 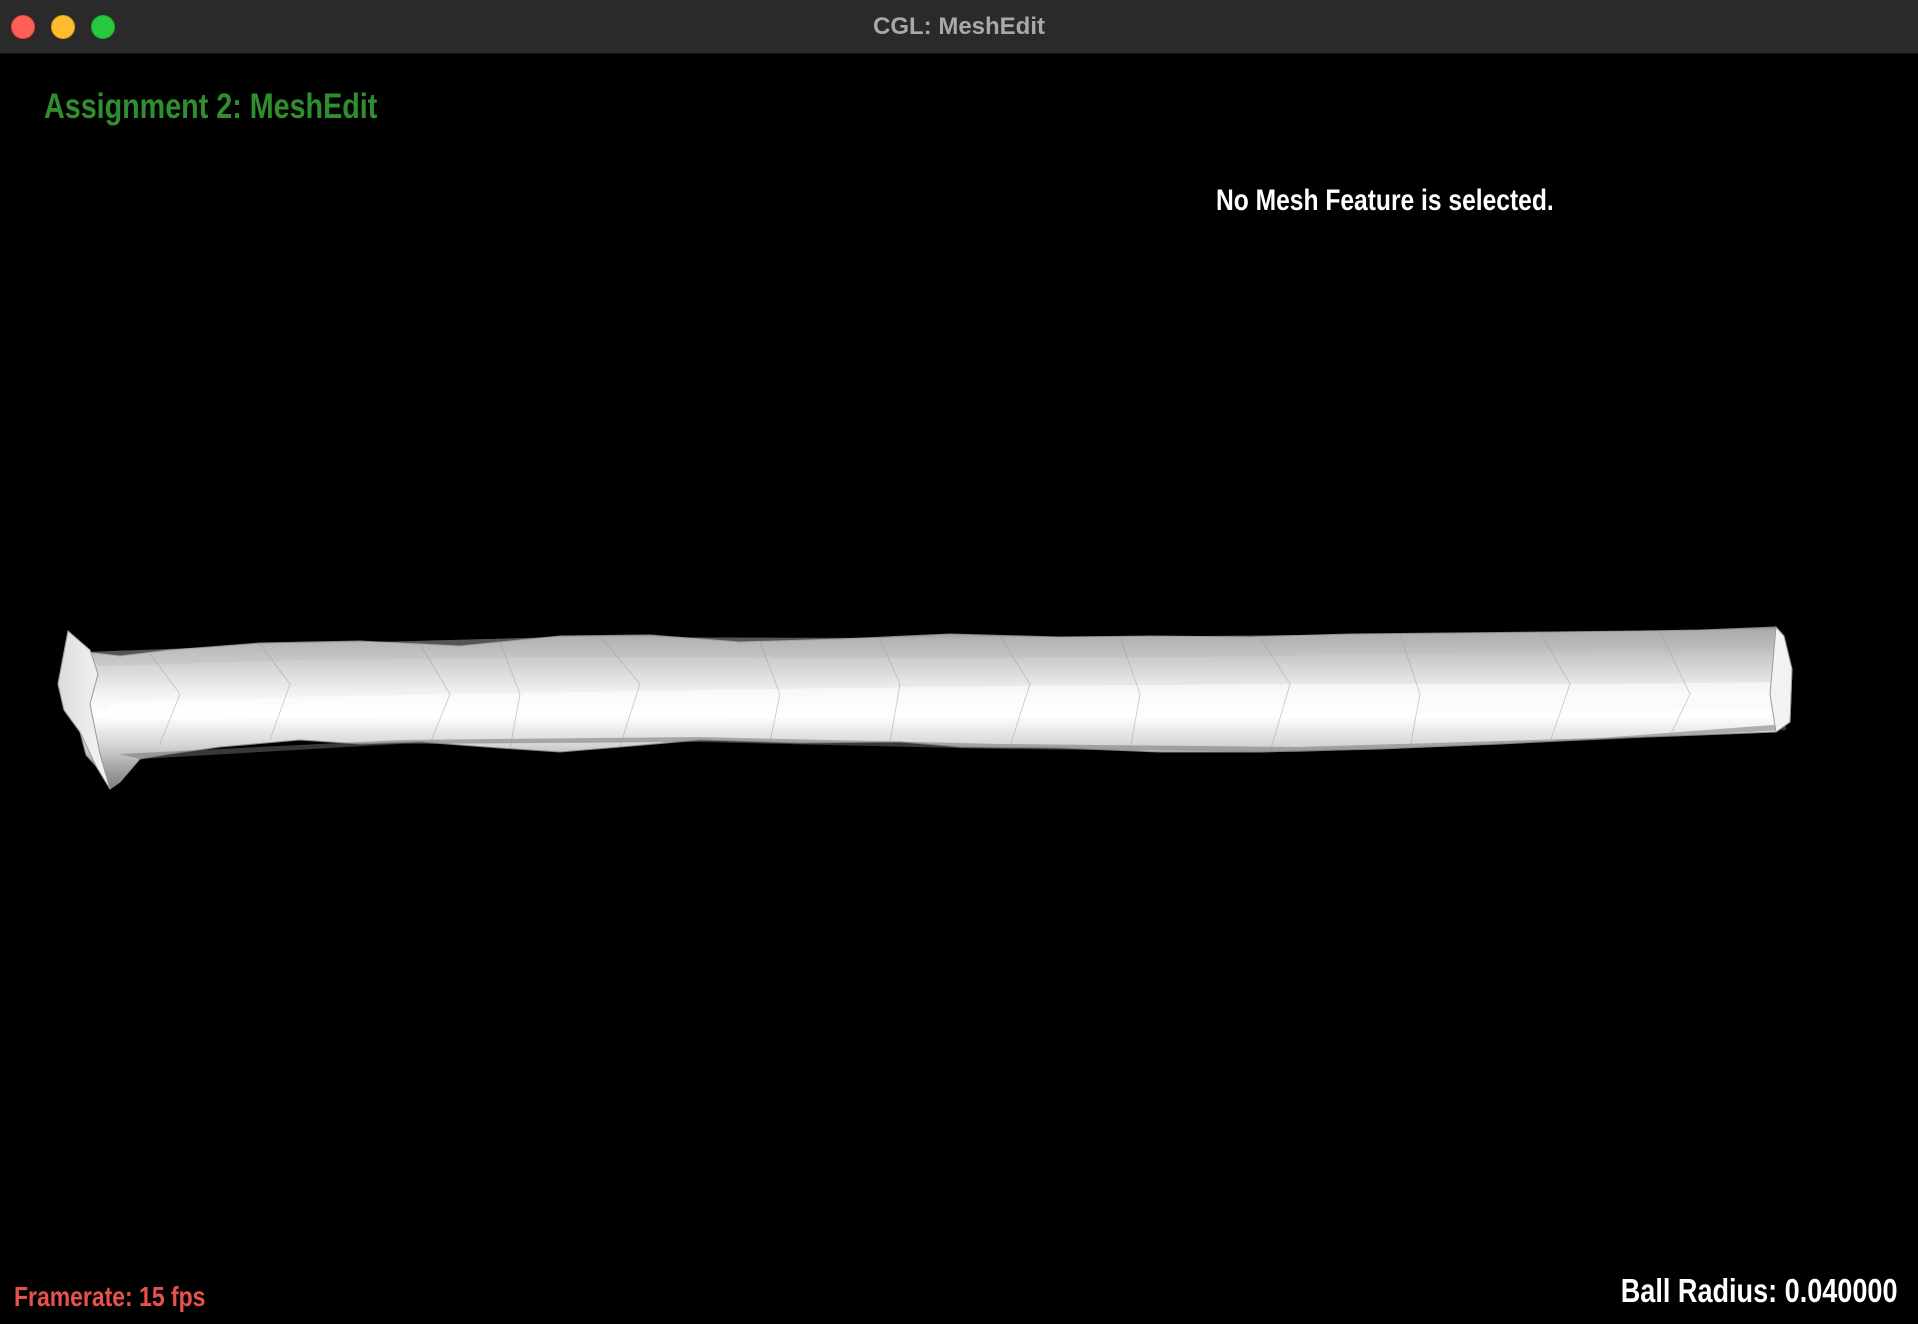 I want to click on window-title: CGL: MeshEdit, so click(x=959, y=26).